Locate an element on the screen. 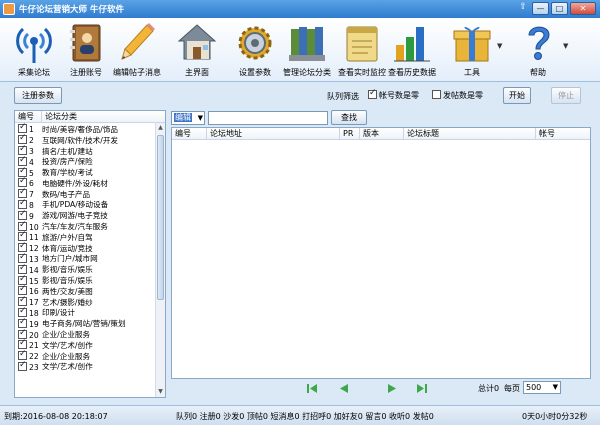  per-page-select: 500 ▼ is located at coordinates (542, 387).